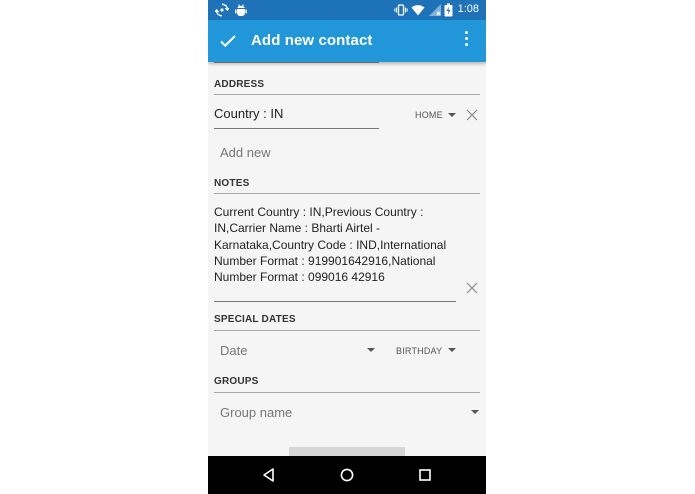  Describe the element at coordinates (245, 152) in the screenshot. I see `add-new-address-button: Add new` at that location.